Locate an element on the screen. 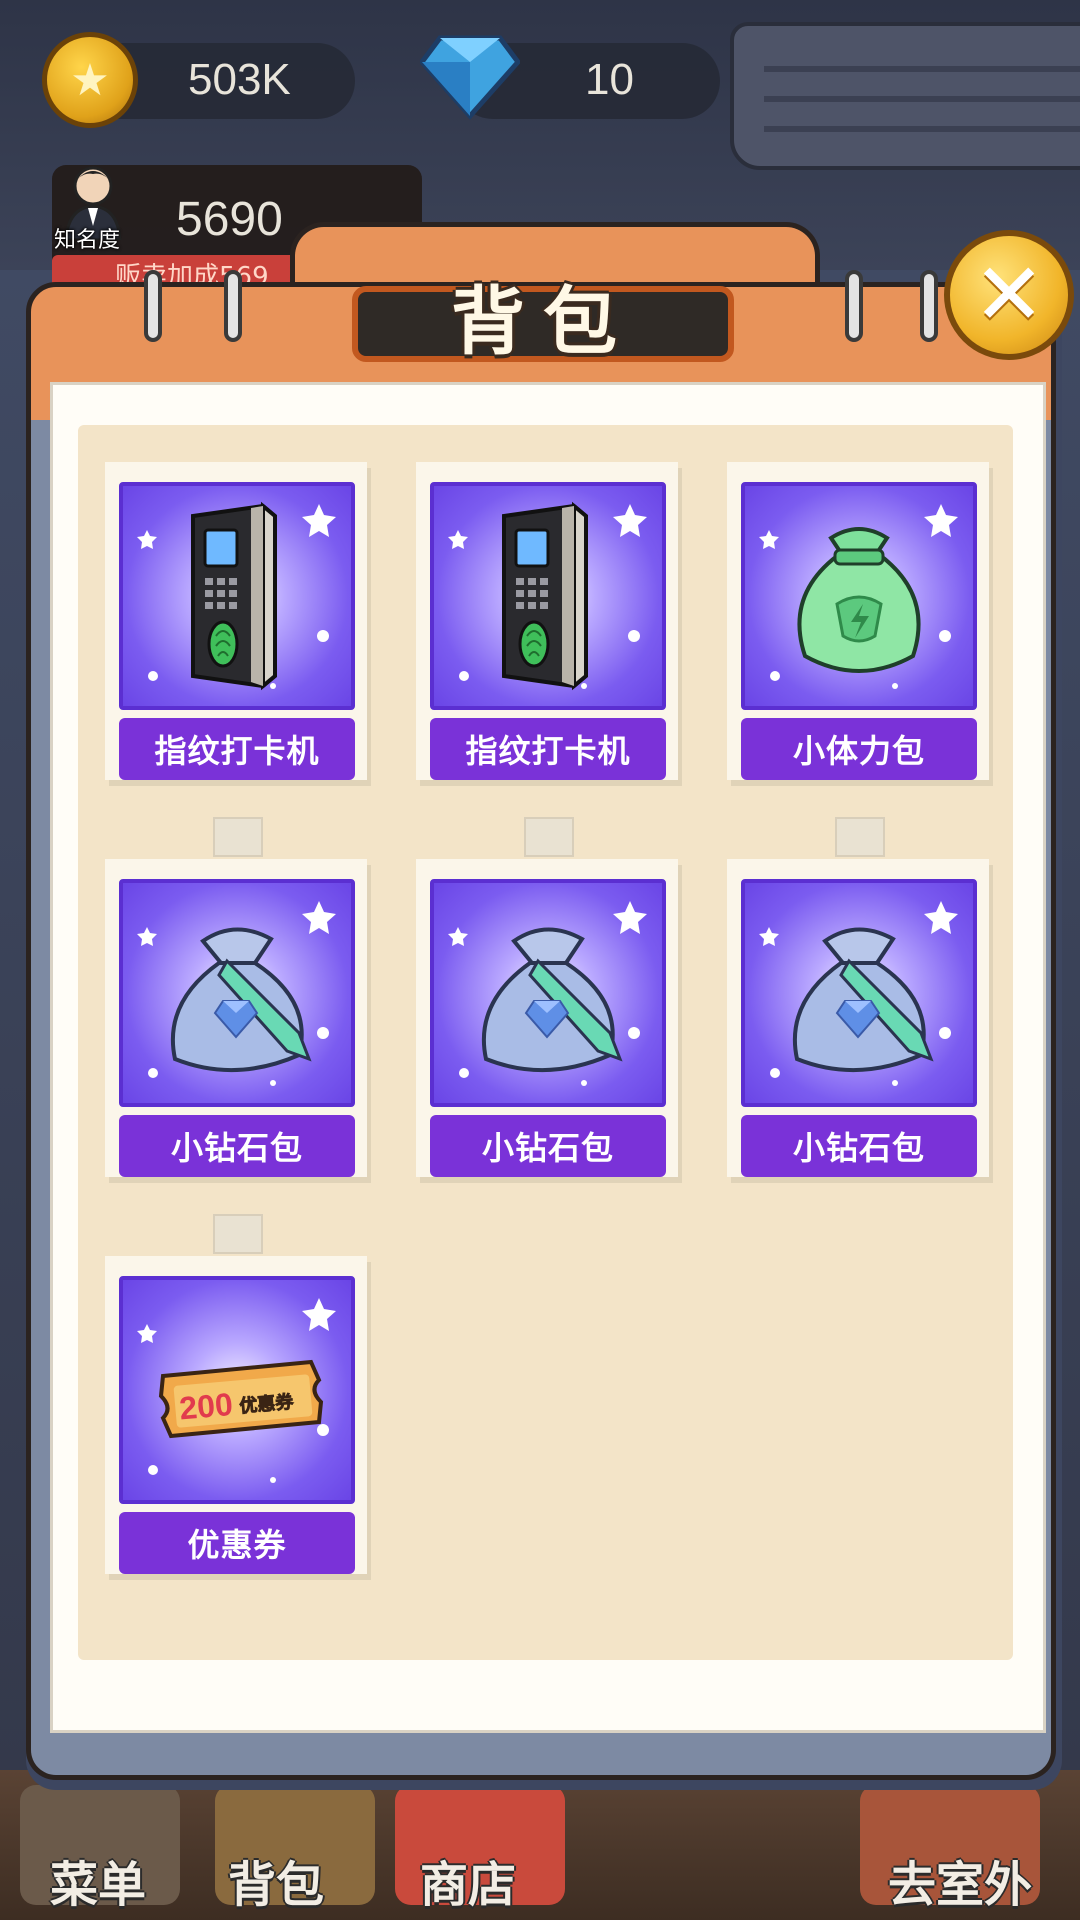  item-name-label: 优惠券 is located at coordinates (237, 1543).